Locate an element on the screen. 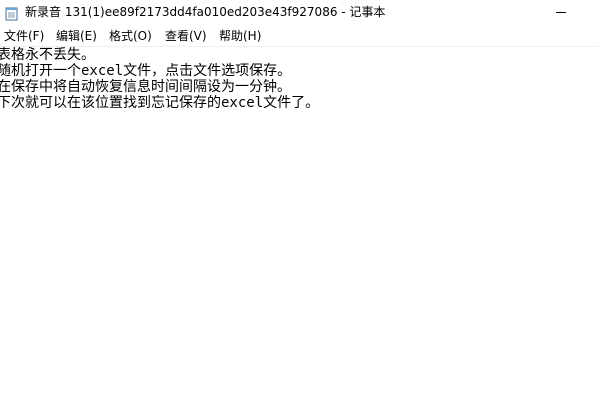 This screenshot has height=398, width=599. menu-file: 文件(F) is located at coordinates (24, 36).